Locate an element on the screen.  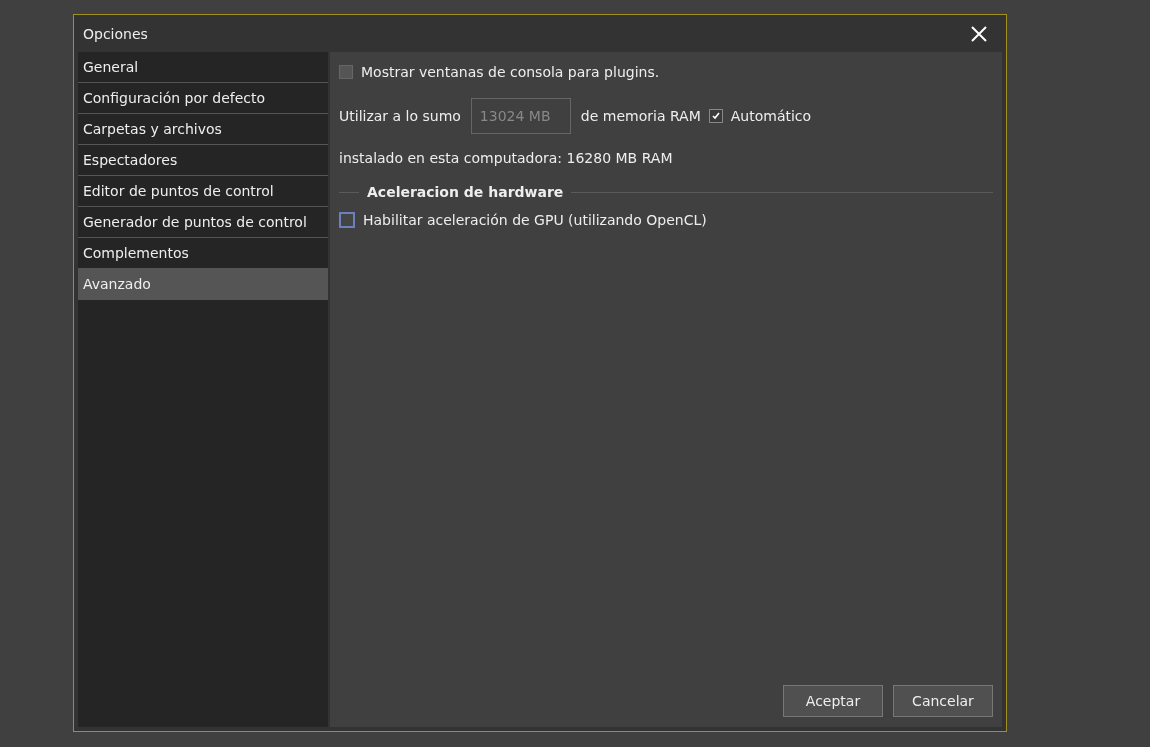
sidebar-item: Avanzado is located at coordinates (203, 284).